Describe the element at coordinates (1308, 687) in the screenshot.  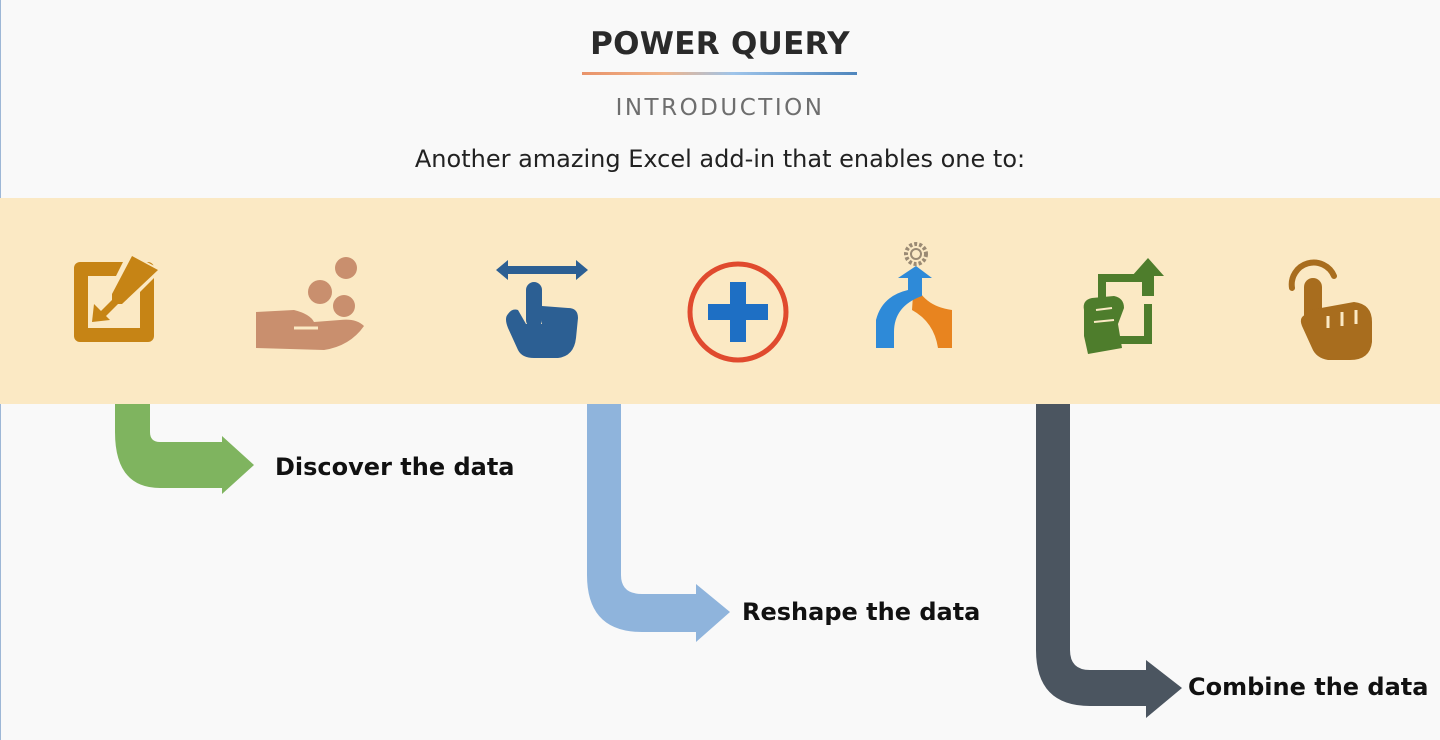
I see `step-label-combine: Combine the data` at that location.